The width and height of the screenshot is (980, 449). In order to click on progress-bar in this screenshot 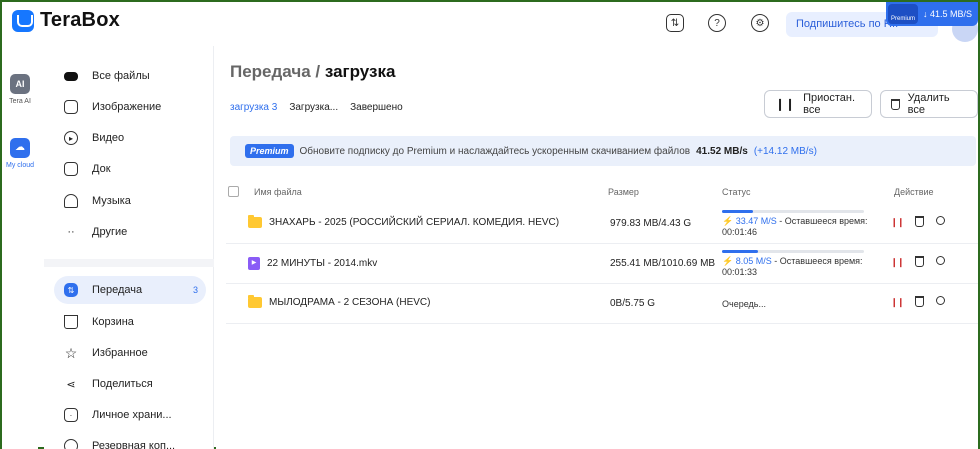, I will do `click(793, 211)`.